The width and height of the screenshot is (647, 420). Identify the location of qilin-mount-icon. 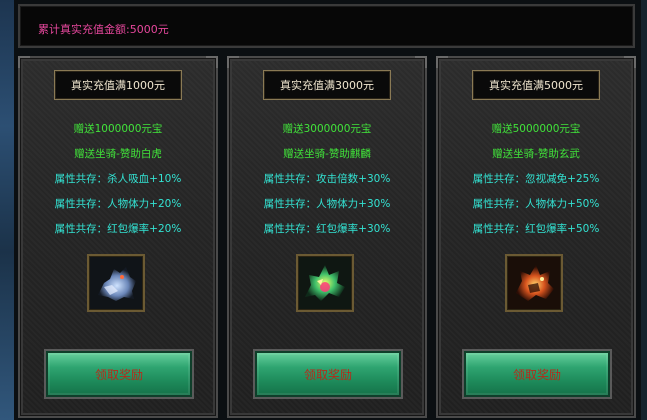
(325, 283).